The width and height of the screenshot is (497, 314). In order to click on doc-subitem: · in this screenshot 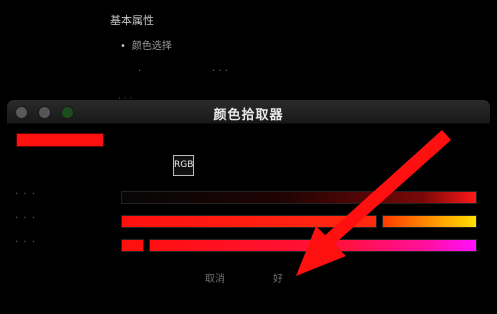, I will do `click(140, 71)`.